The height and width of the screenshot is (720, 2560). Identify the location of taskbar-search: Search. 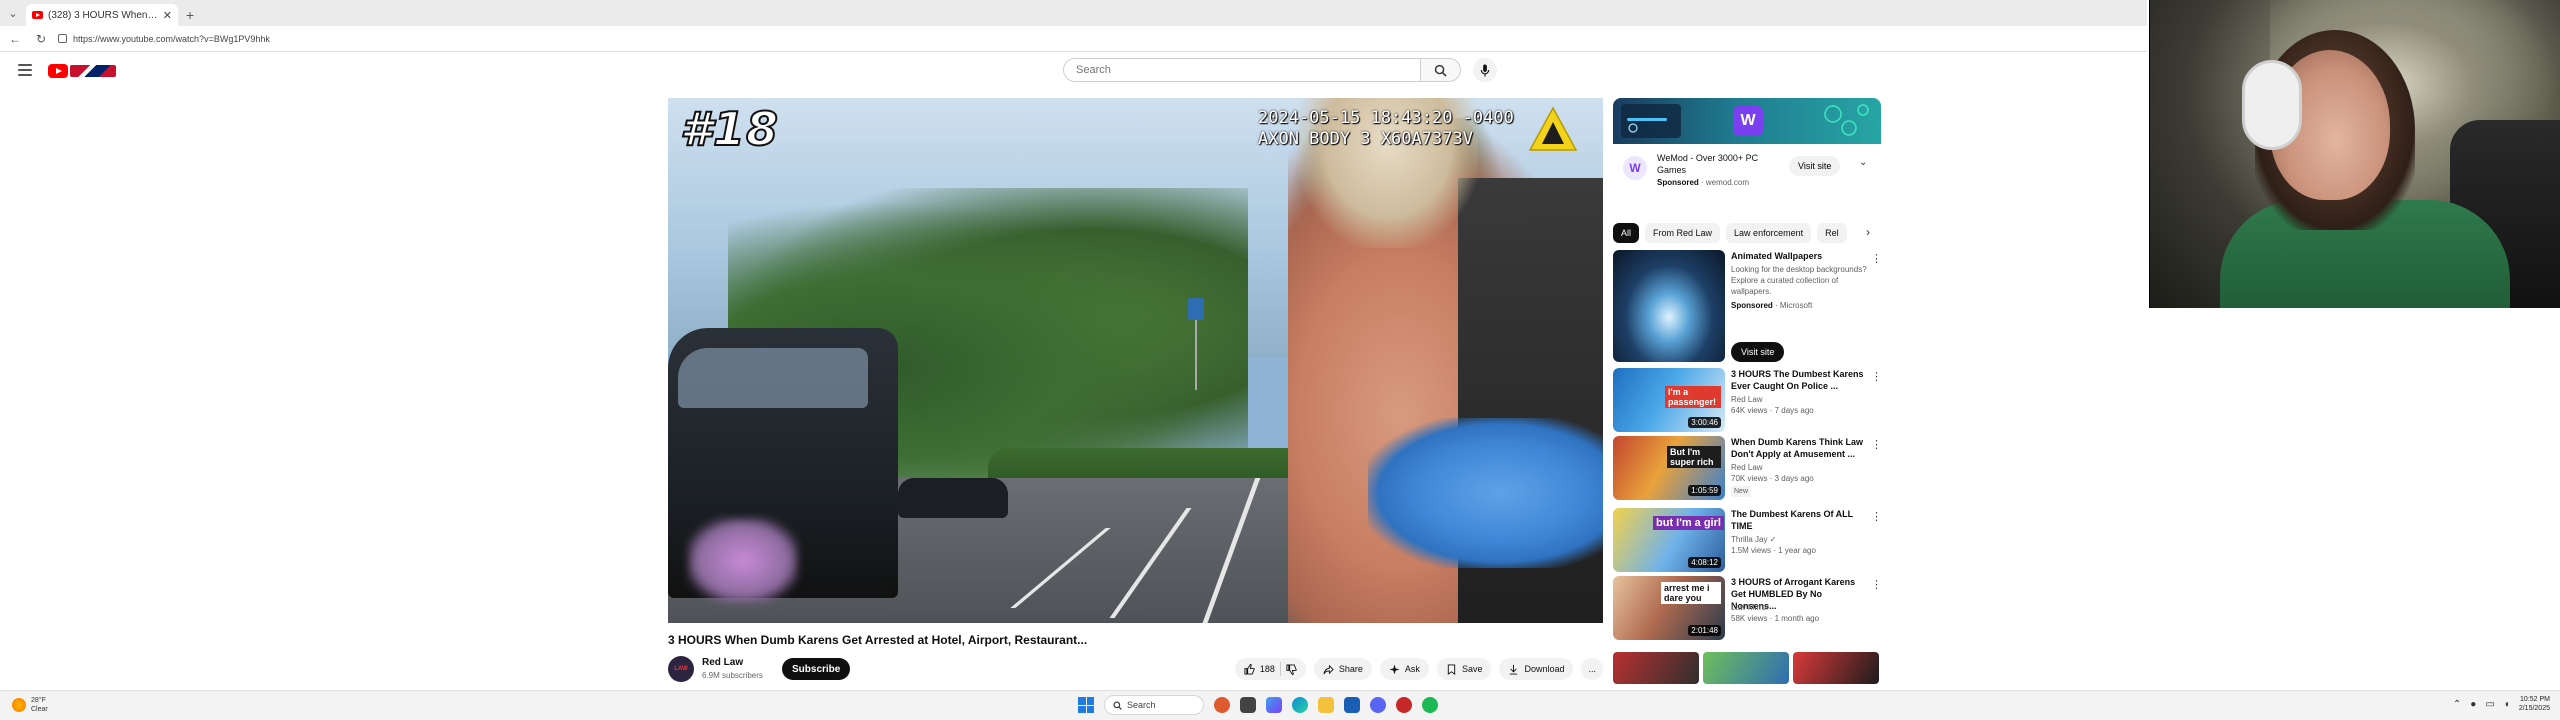
(1154, 705).